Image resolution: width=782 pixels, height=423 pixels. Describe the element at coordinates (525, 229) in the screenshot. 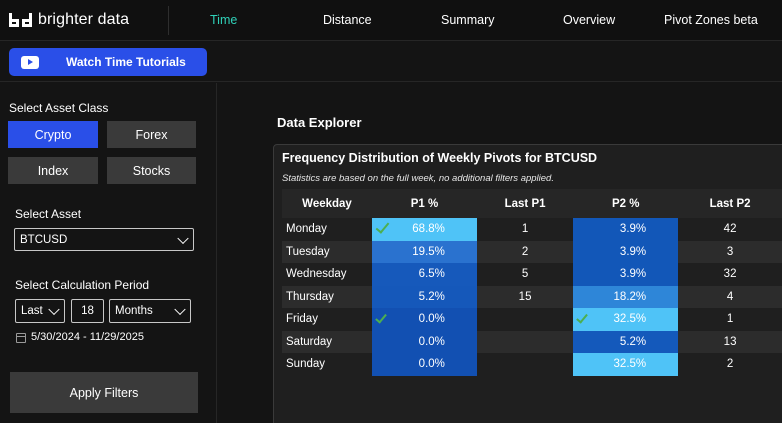

I see `cell-last-p1-value: 1` at that location.